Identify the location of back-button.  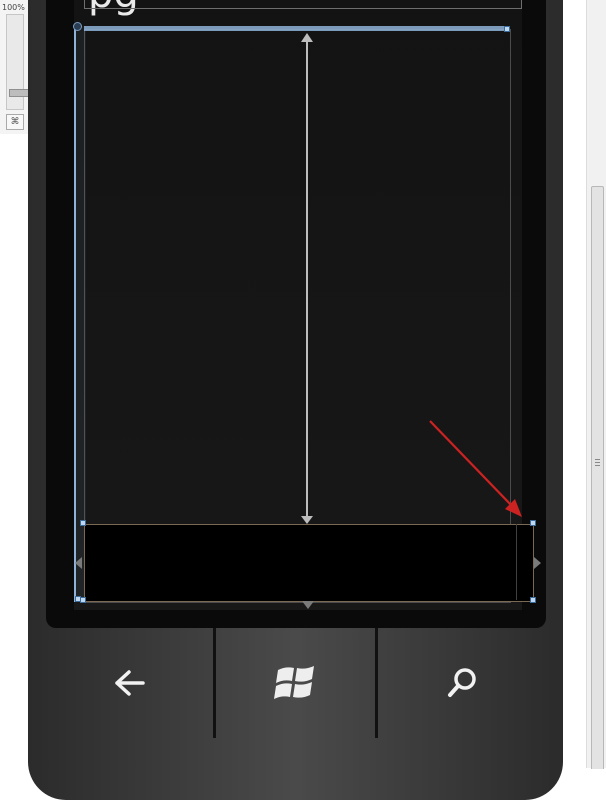
(130, 683).